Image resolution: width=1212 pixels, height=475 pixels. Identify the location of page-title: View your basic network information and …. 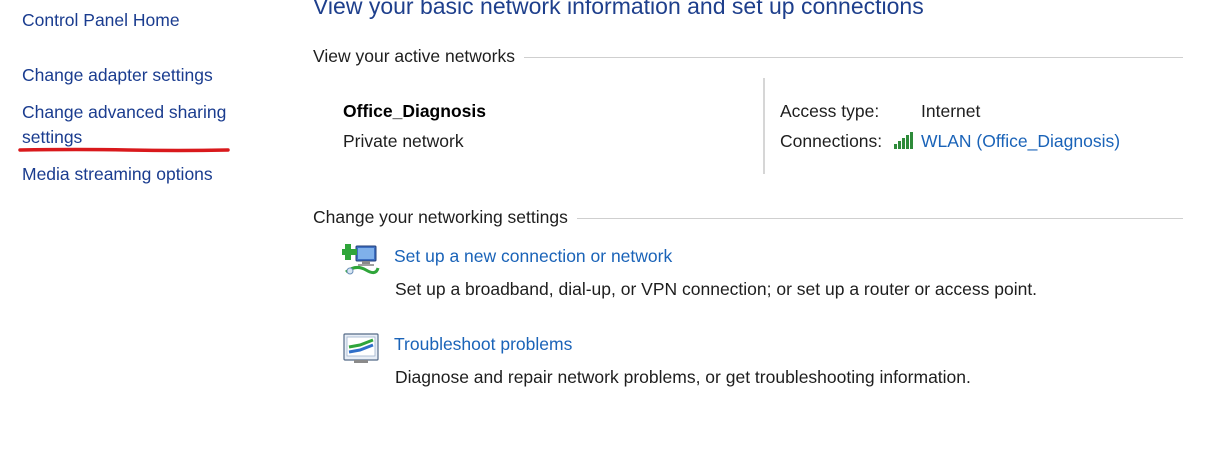
(618, 9).